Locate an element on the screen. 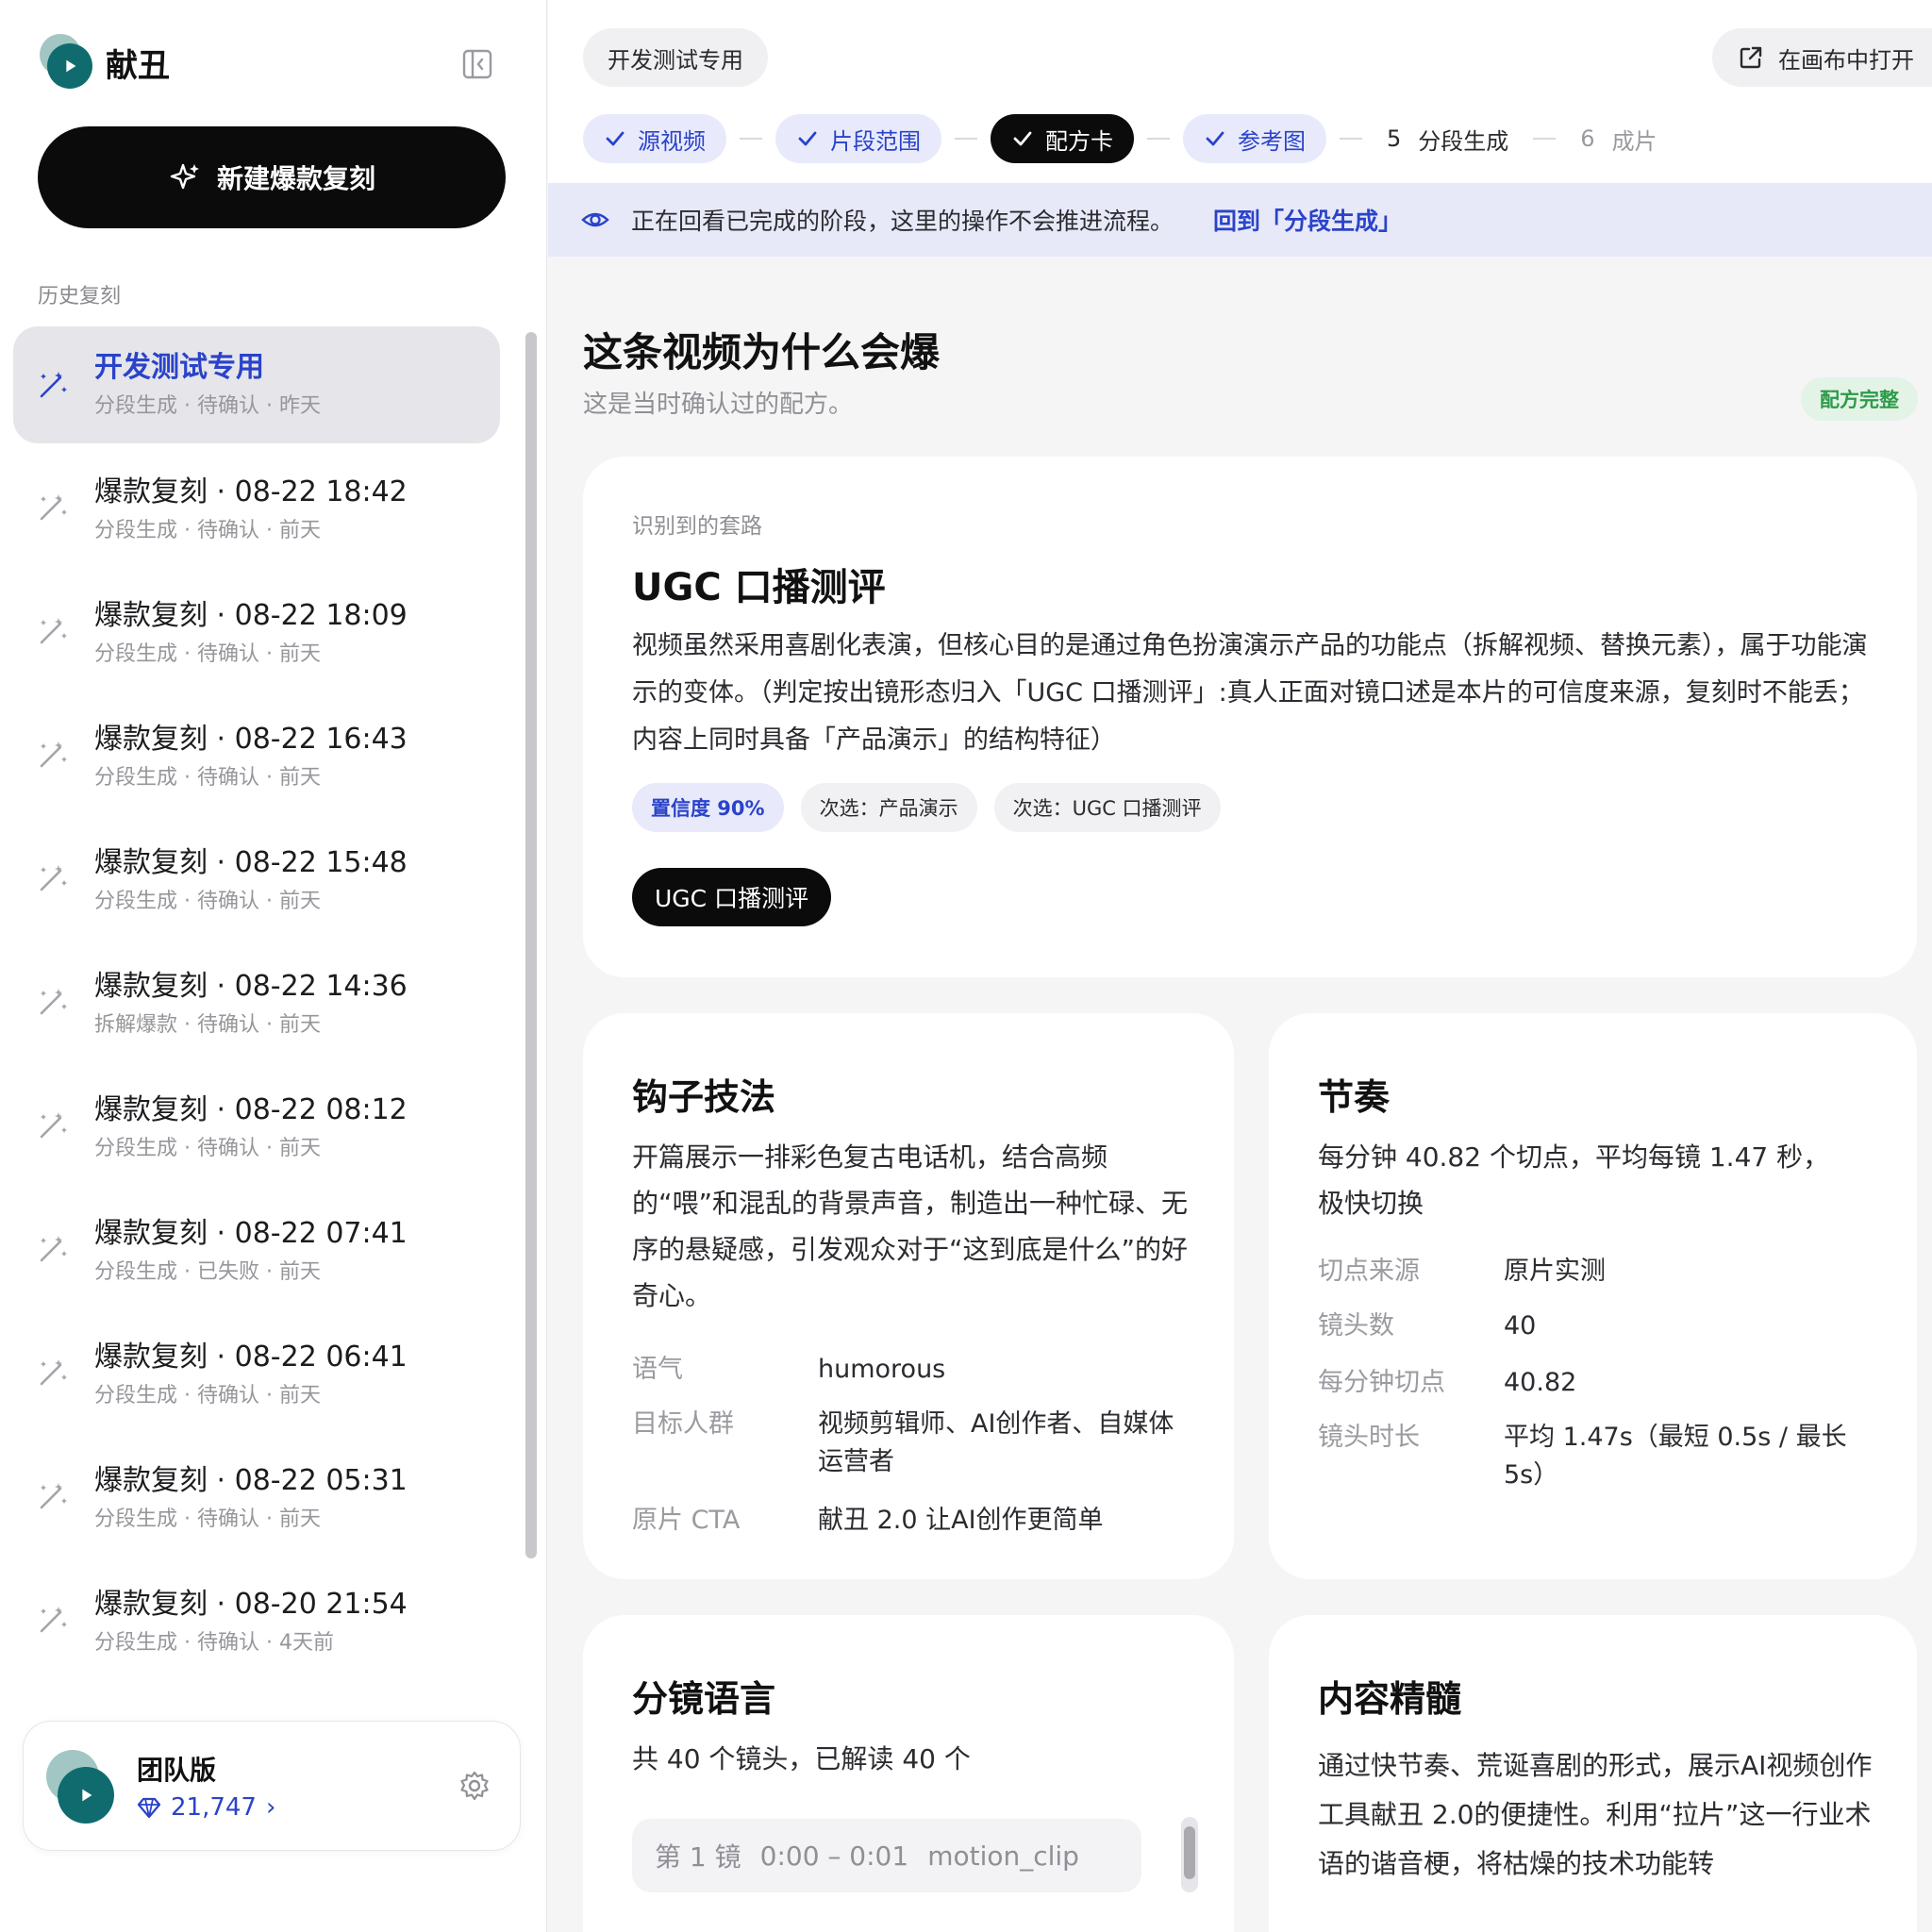  sparkle-icon is located at coordinates (185, 176).